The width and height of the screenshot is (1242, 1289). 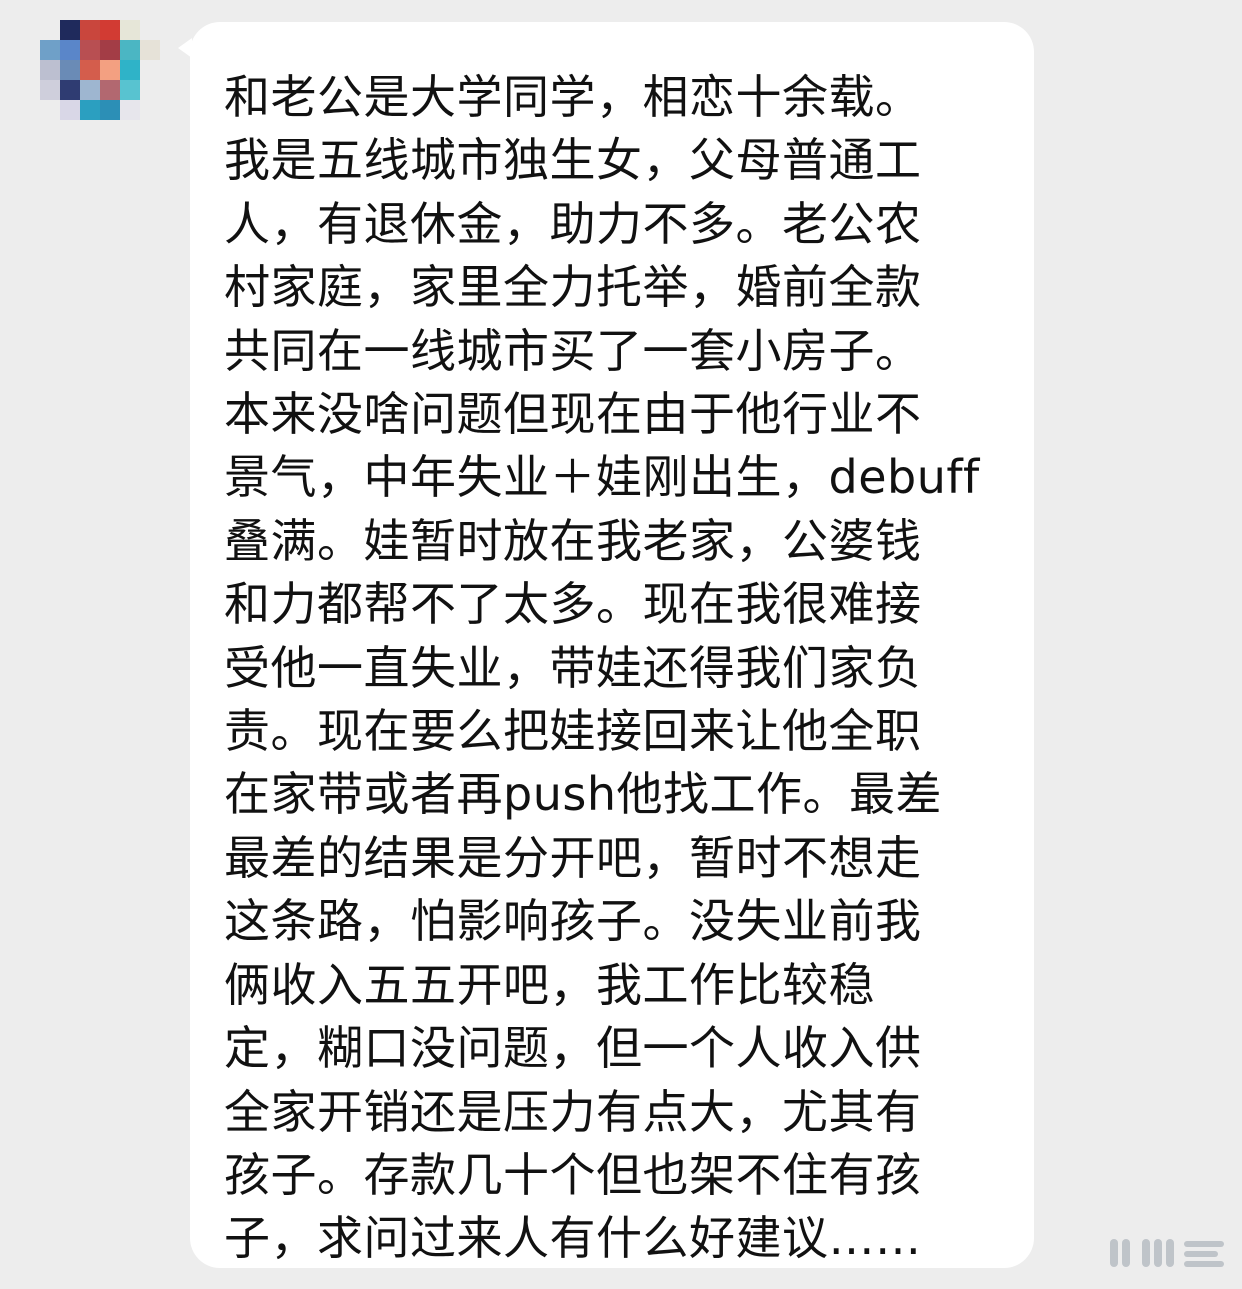 I want to click on watermark, so click(x=1168, y=1254).